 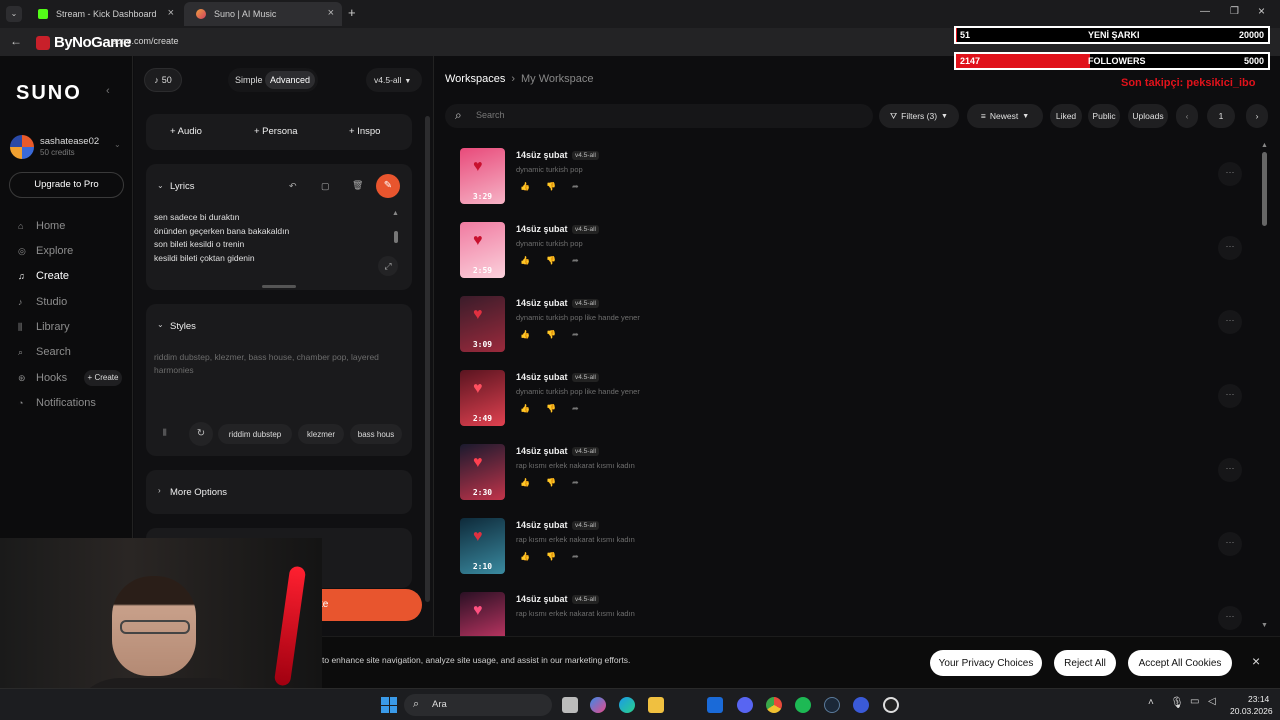 I want to click on add-audio-button: + Audio, so click(x=186, y=131).